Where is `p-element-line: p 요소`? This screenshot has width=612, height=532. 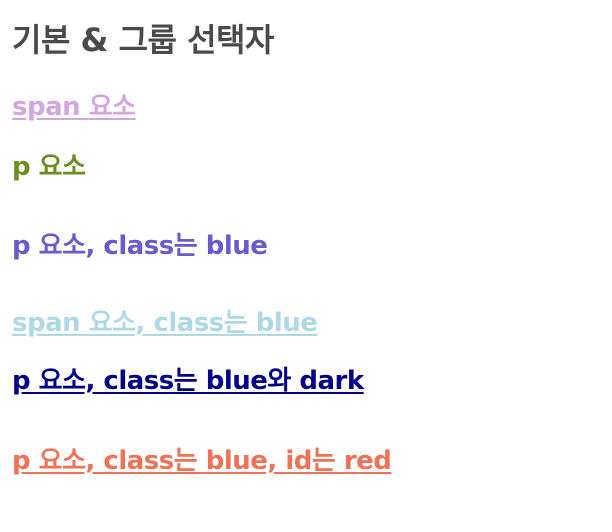 p-element-line: p 요소 is located at coordinates (49, 167).